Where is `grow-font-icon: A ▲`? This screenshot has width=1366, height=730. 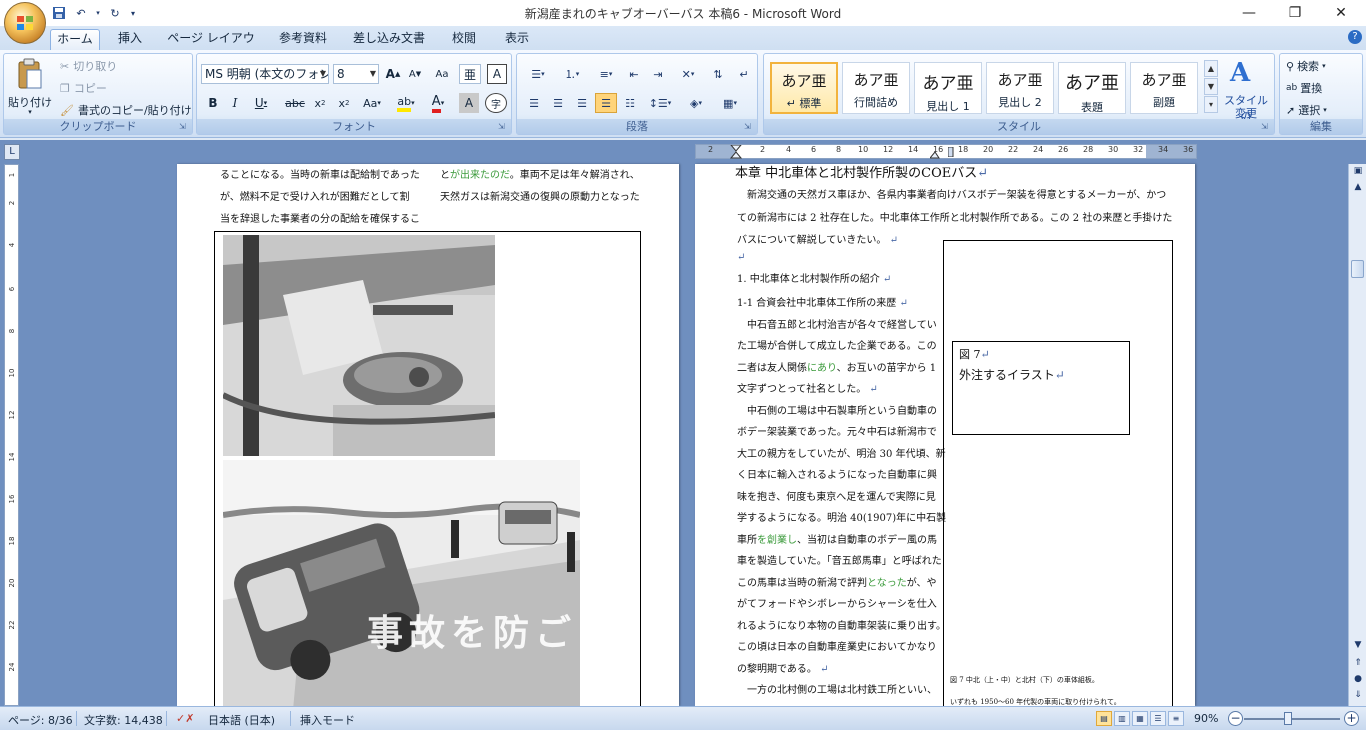
grow-font-icon: A ▲ is located at coordinates (393, 74).